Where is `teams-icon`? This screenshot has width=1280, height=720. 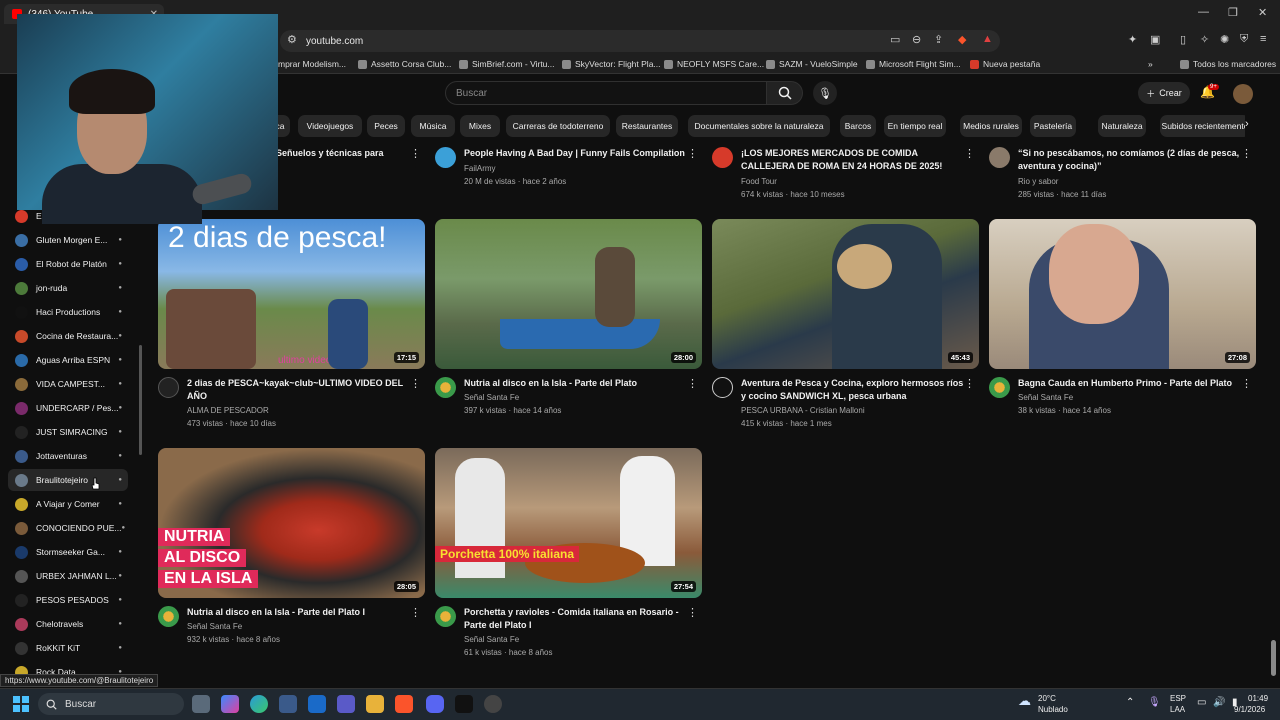 teams-icon is located at coordinates (346, 704).